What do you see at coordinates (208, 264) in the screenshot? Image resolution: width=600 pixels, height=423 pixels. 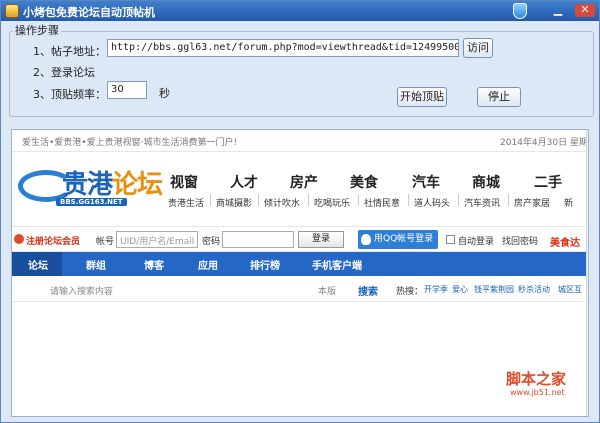 I see `tab-apps: 应用` at bounding box center [208, 264].